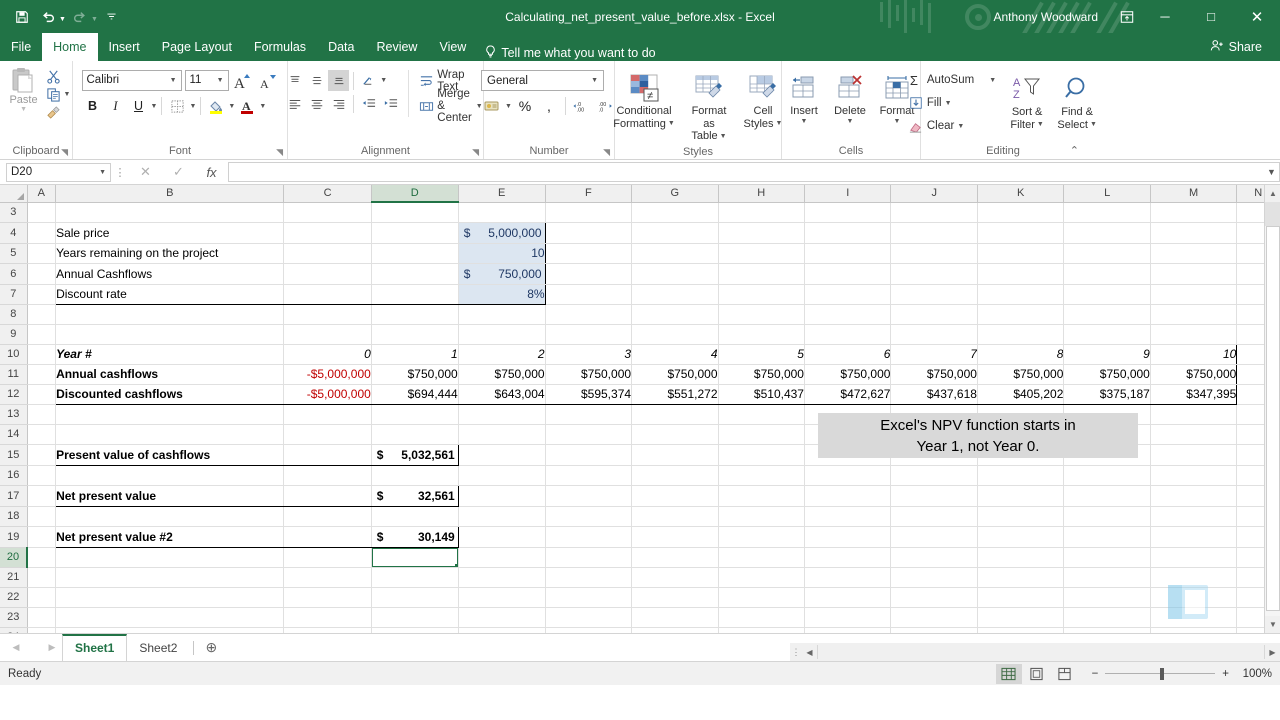 Image resolution: width=1280 pixels, height=720 pixels. Describe the element at coordinates (848, 516) in the screenshot. I see `cell-I18` at that location.